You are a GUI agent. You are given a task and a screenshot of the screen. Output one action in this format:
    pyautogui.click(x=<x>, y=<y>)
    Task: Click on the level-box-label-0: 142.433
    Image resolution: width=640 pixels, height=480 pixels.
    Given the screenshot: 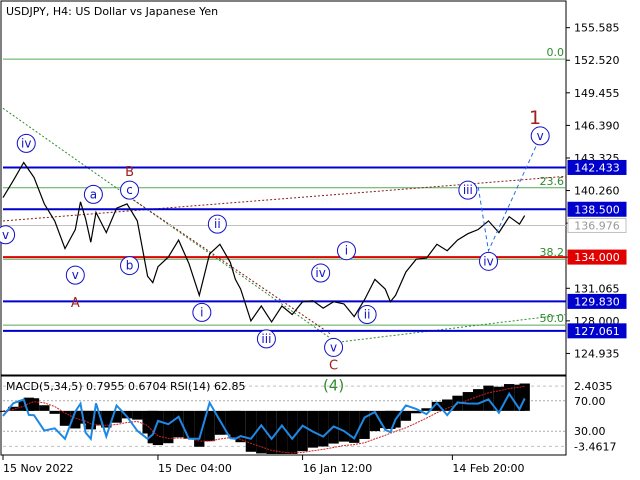 What is the action you would take?
    pyautogui.click(x=597, y=167)
    